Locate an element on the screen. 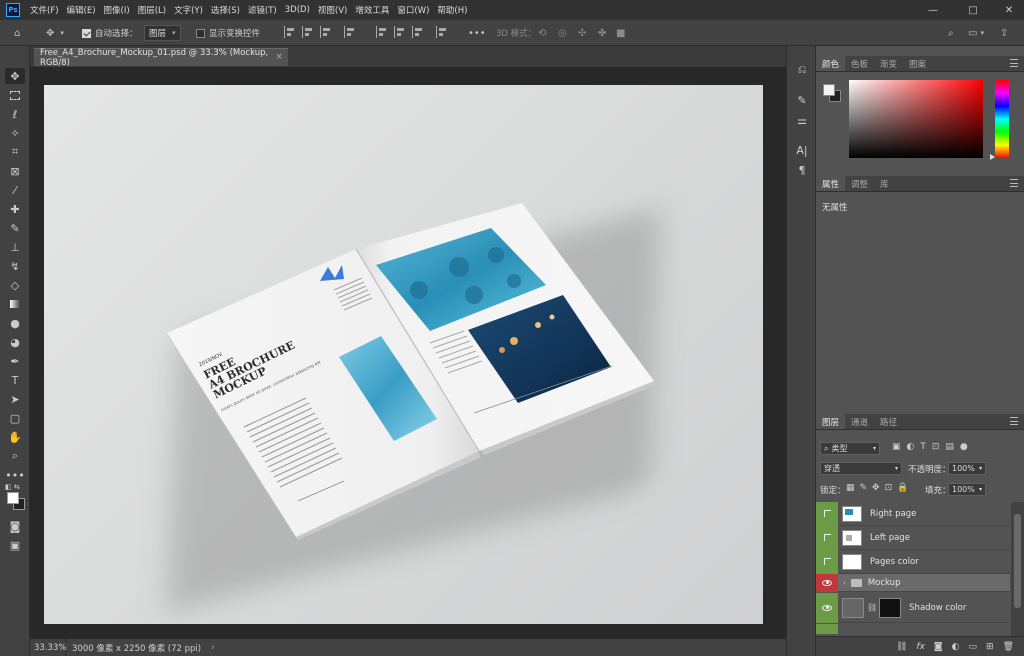 The image size is (1024, 656). path-selection-tool-icon: ➤ is located at coordinates (15, 399).